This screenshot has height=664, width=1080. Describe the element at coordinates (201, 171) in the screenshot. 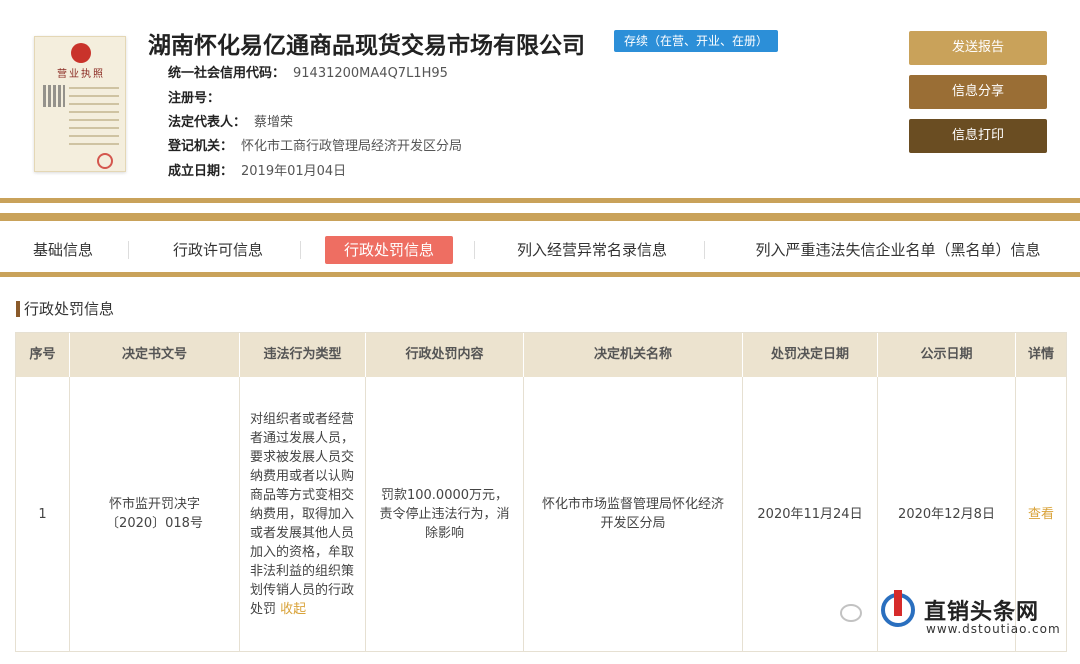

I see `field-label: 成立日期：` at that location.